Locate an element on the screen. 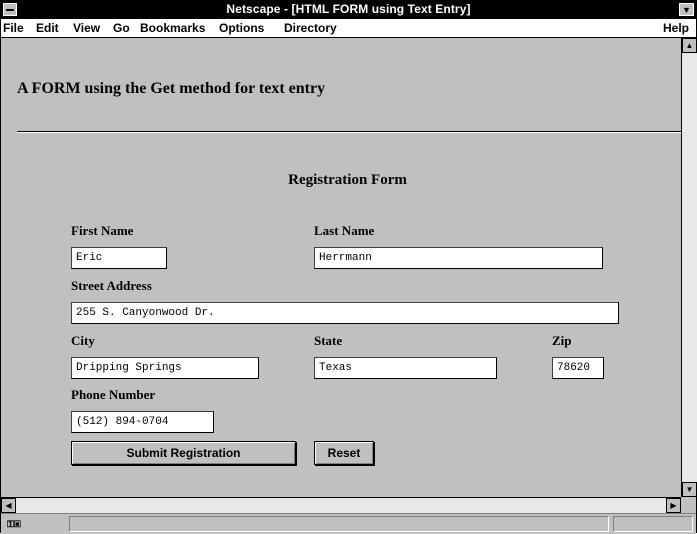  scroll-down-icon: ▼ is located at coordinates (689, 489).